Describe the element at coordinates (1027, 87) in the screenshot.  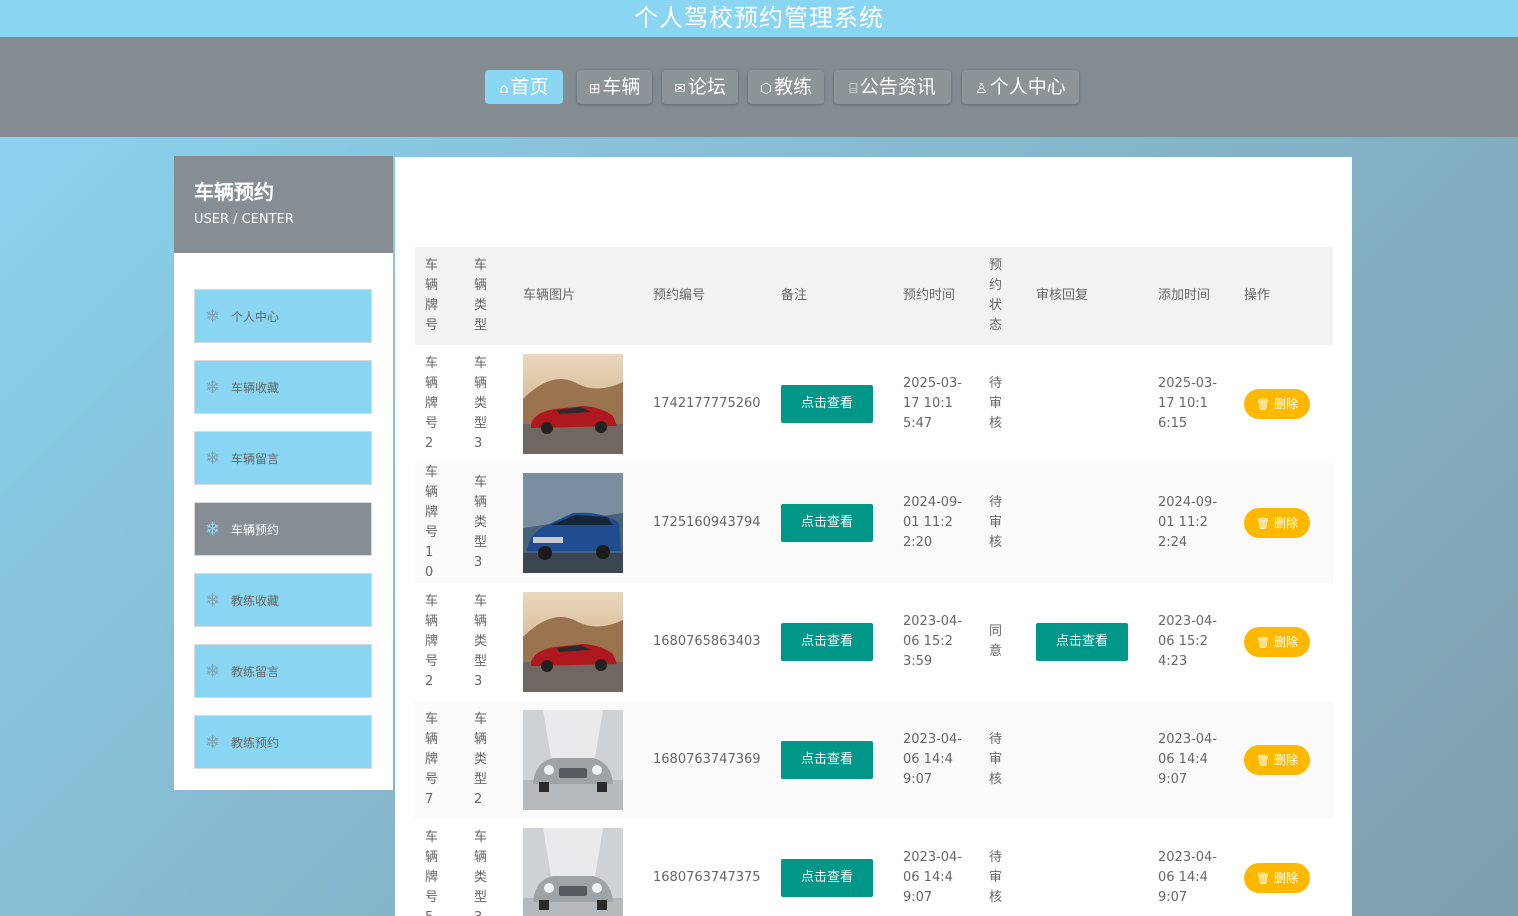
I see `nav-profile-label: 个人中心` at that location.